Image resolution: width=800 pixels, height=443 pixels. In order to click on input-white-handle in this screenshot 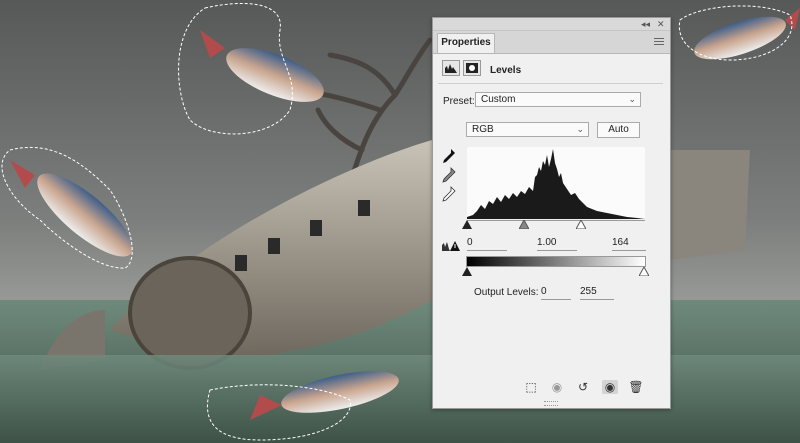, I will do `click(581, 224)`.